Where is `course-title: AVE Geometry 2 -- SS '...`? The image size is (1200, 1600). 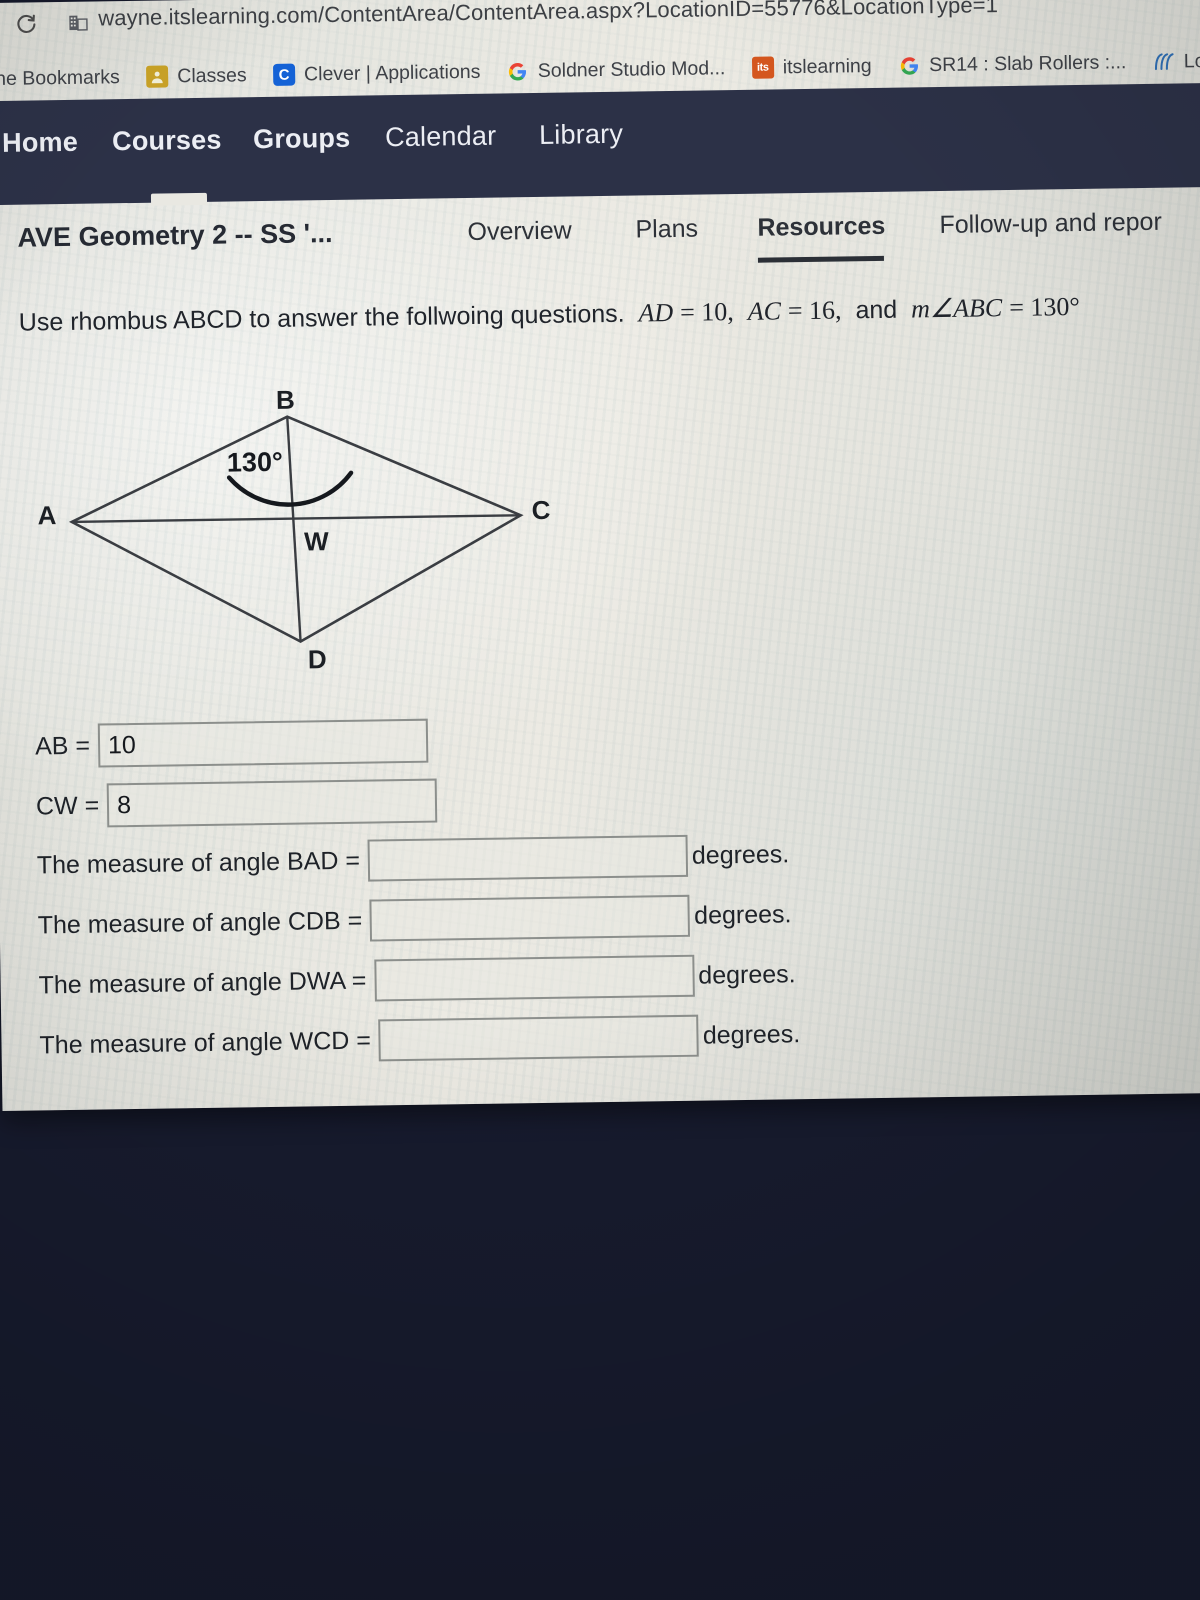
course-title: AVE Geometry 2 -- SS '... is located at coordinates (174, 236).